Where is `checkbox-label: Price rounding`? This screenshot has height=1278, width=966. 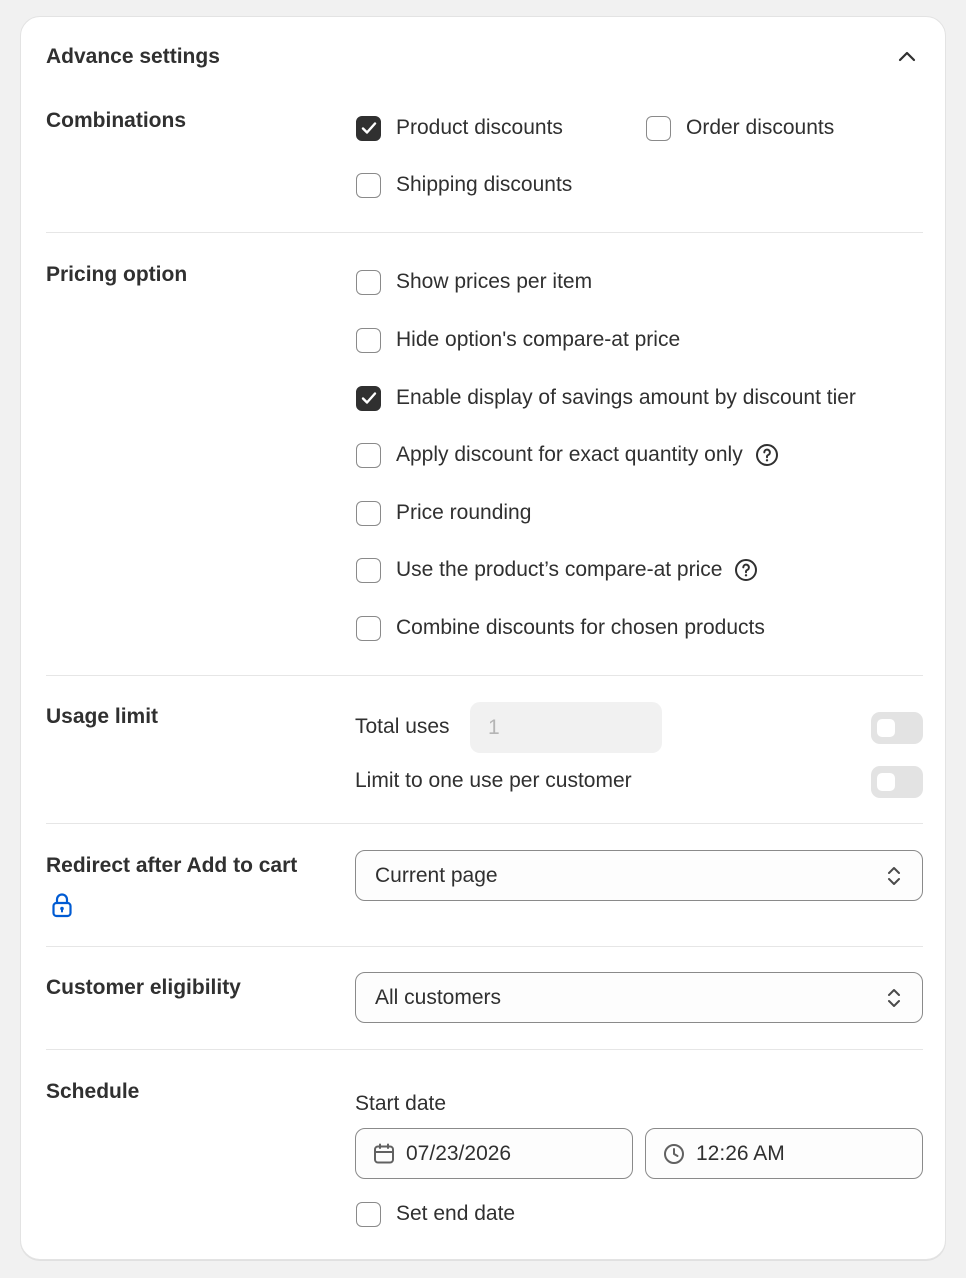
checkbox-label: Price rounding is located at coordinates (464, 512).